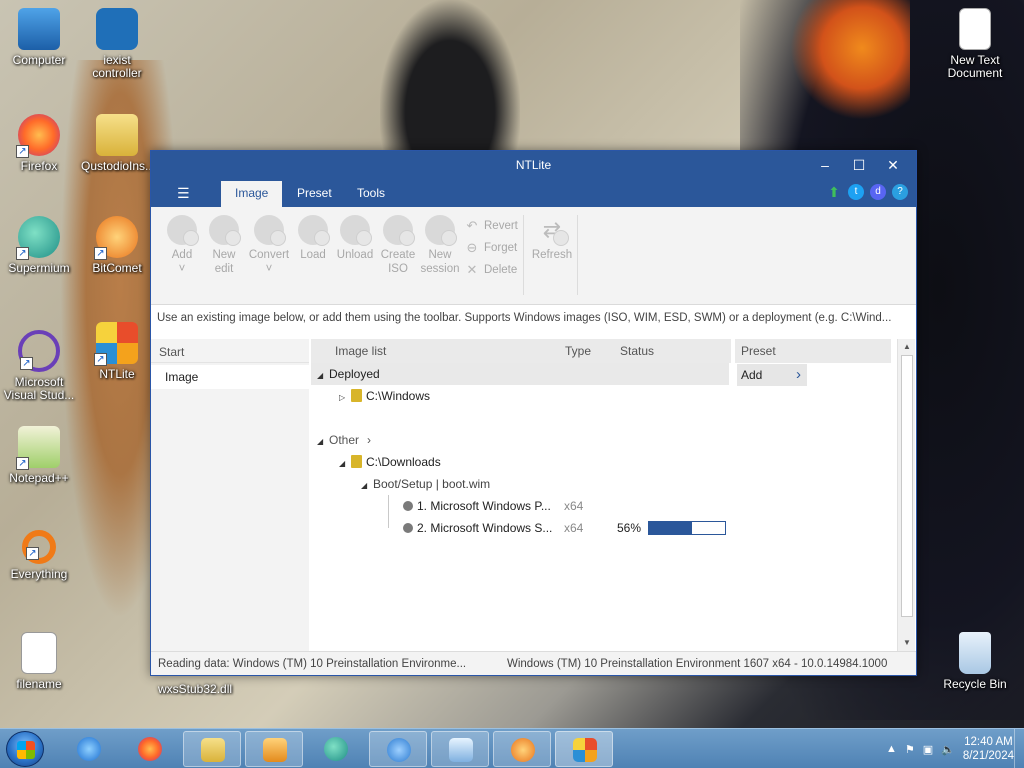 The width and height of the screenshot is (1024, 768). I want to click on vertical-scrollbar: ▲ ▼, so click(906, 495).